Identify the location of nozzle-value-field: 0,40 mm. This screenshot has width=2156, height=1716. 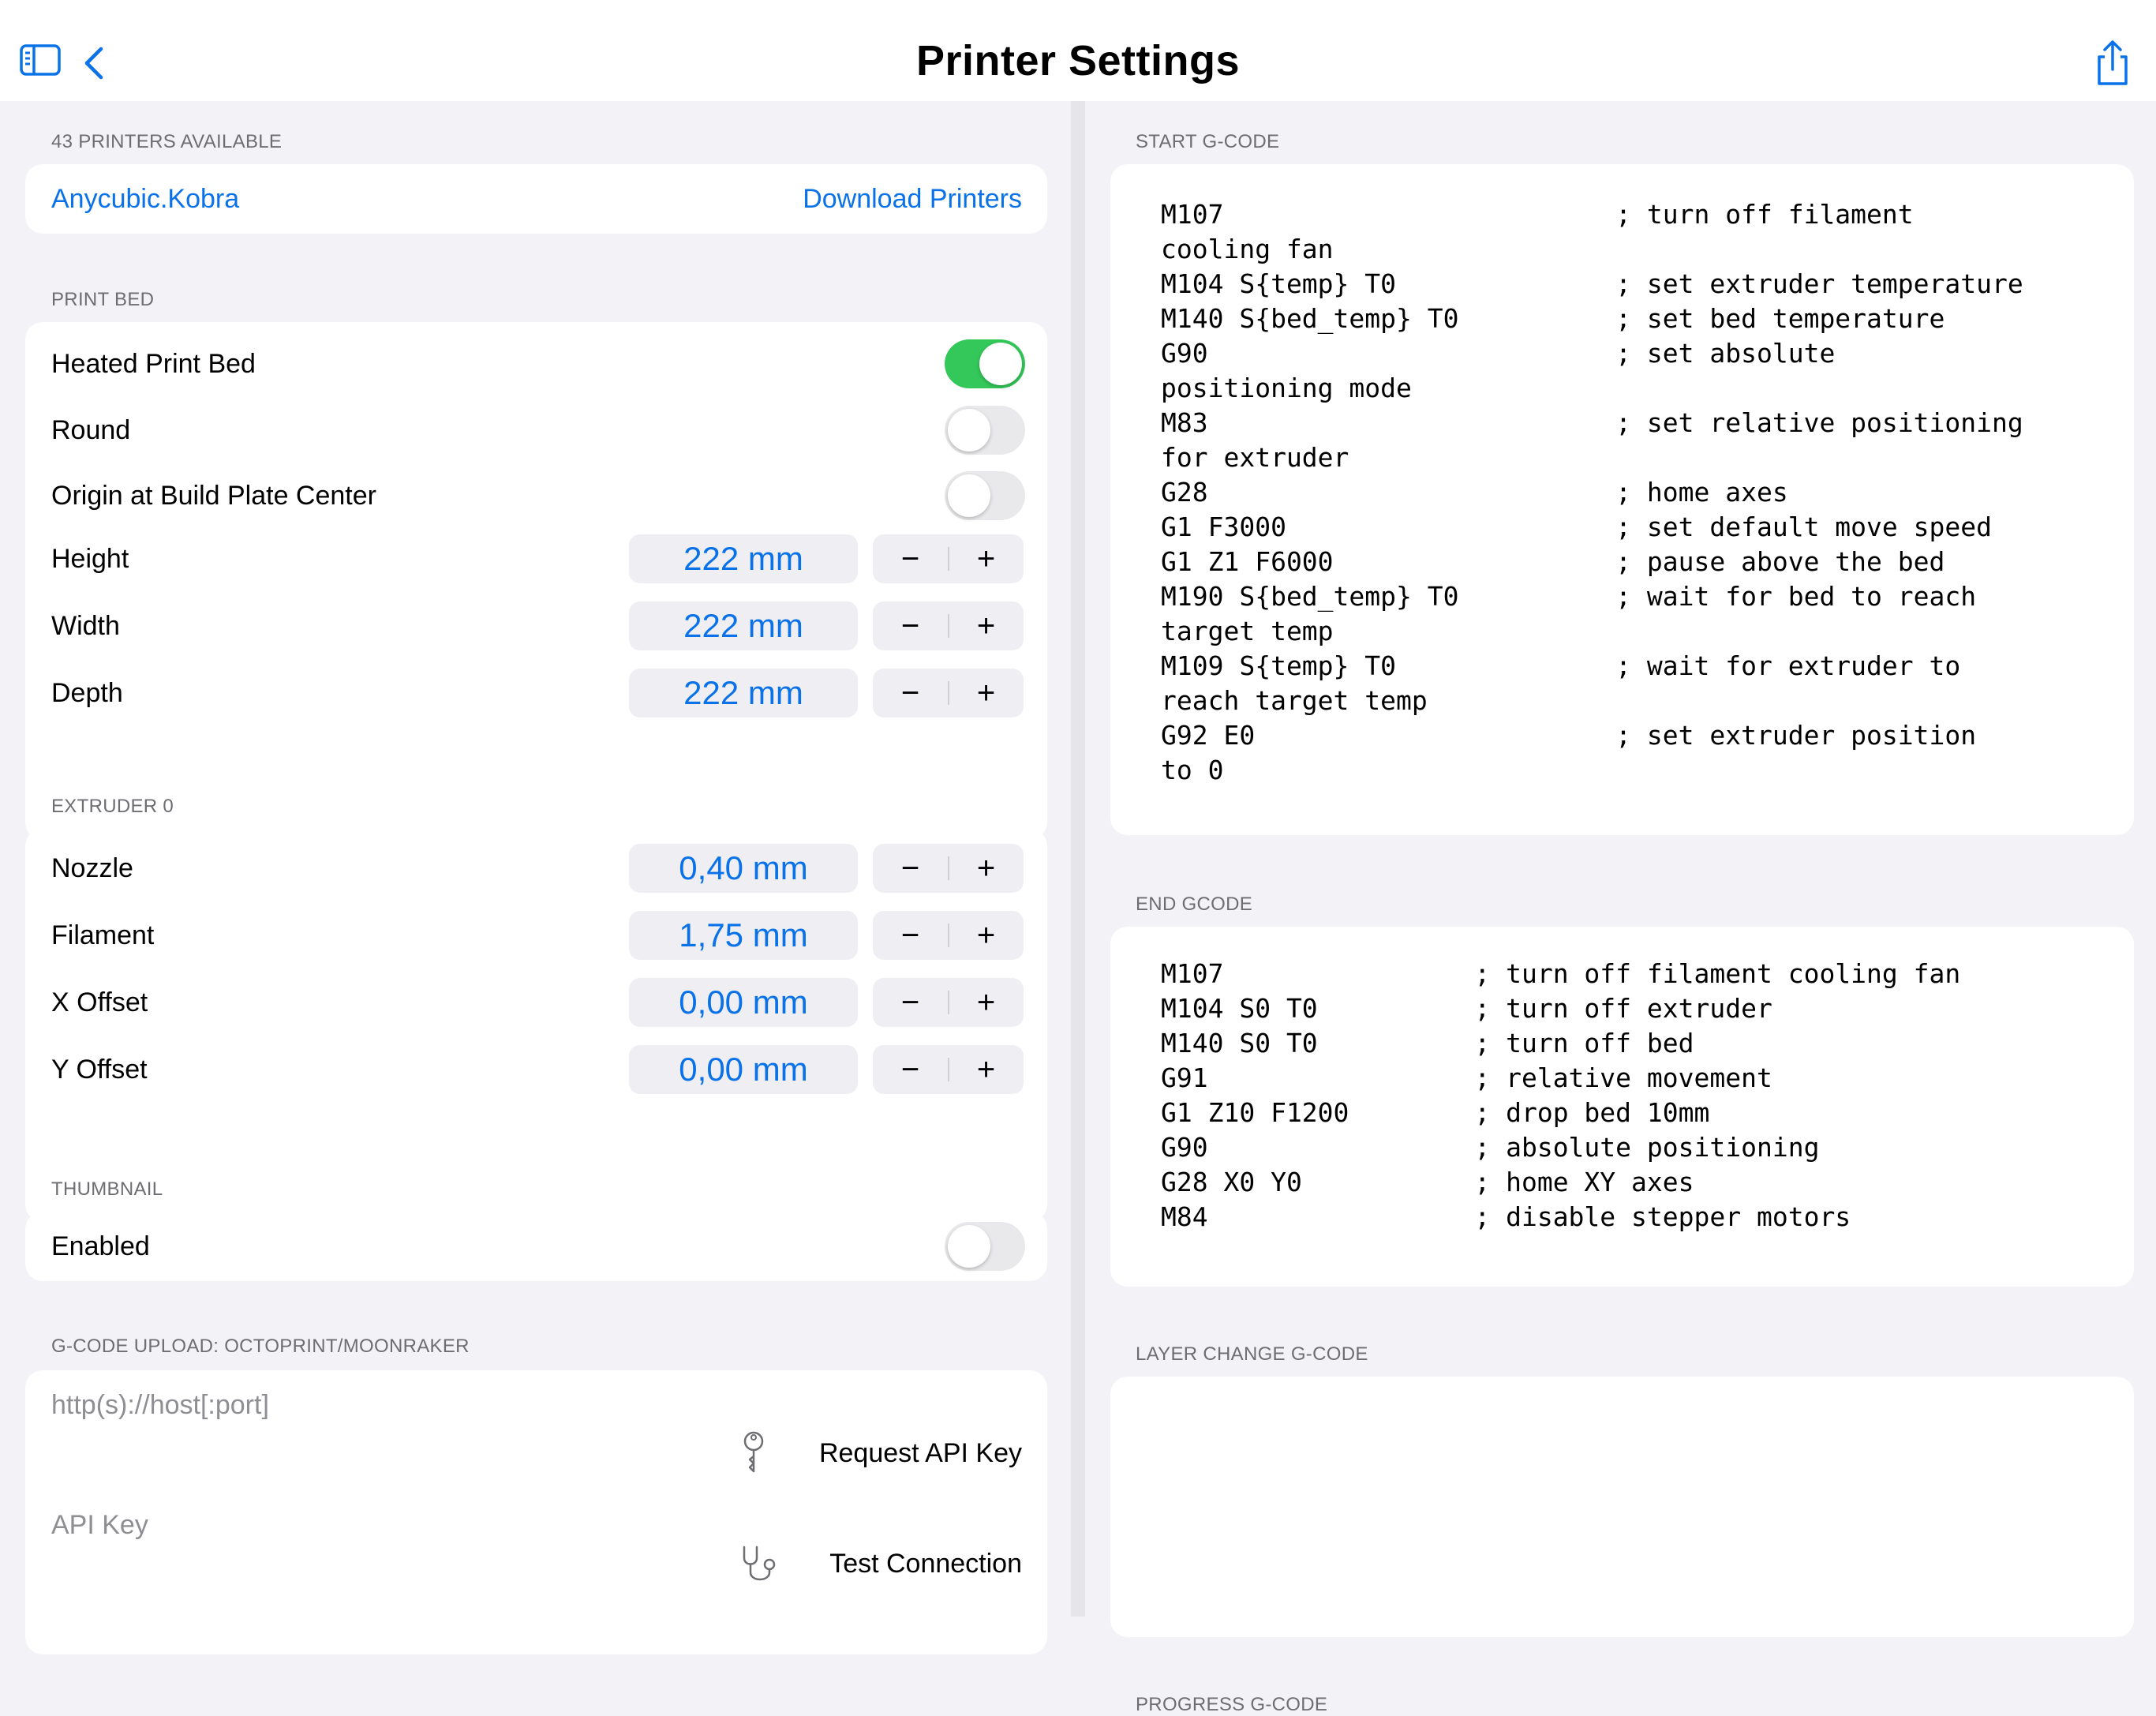
(743, 868).